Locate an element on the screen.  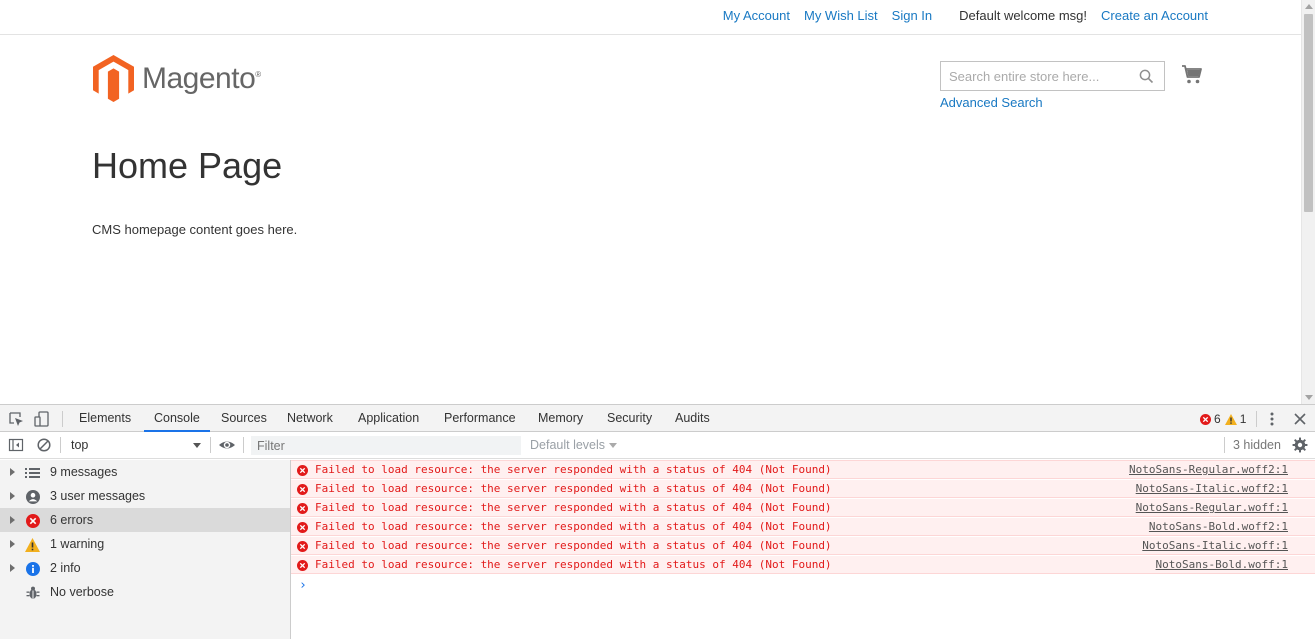
my-wish-list-link: My Wish List is located at coordinates (841, 15).